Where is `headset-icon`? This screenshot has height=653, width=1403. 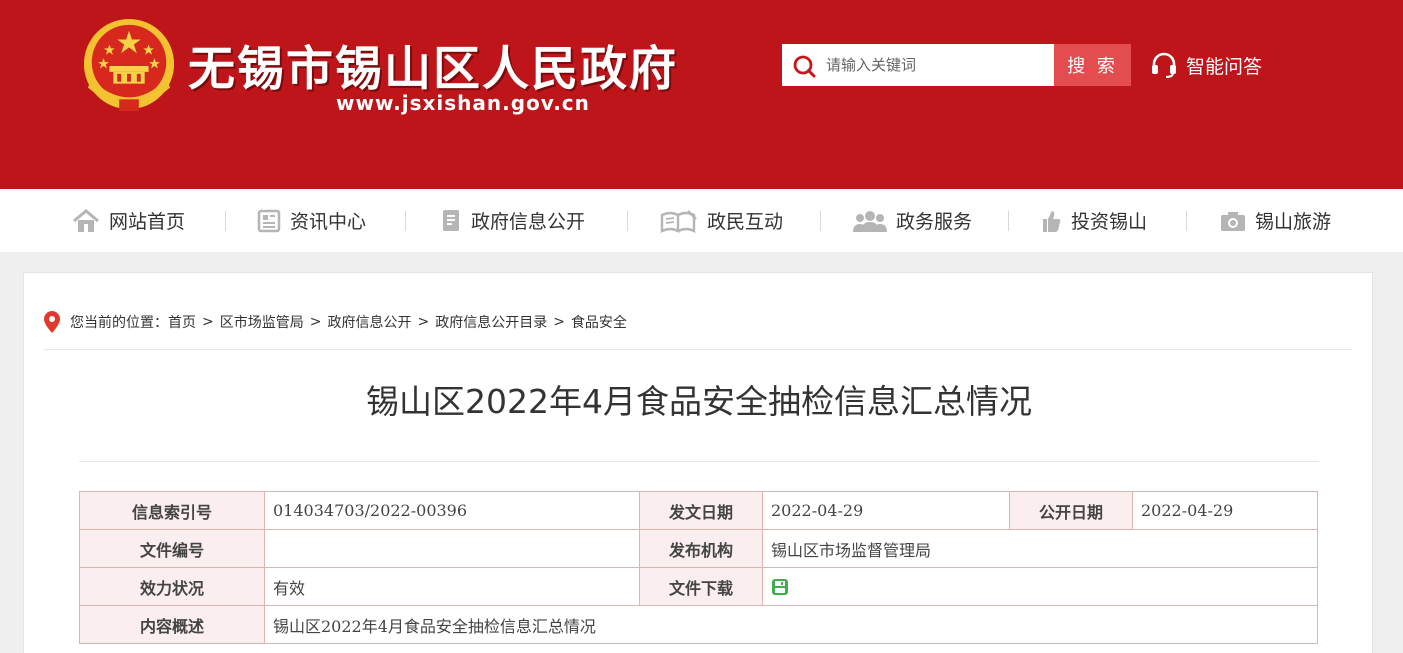 headset-icon is located at coordinates (1164, 65).